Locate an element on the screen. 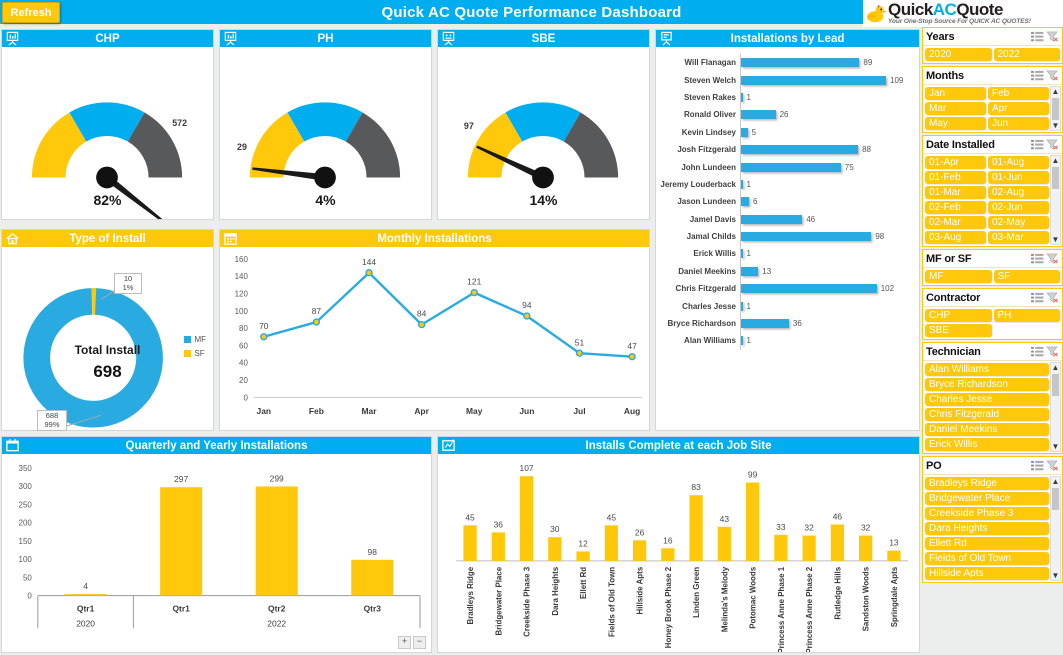  slicer-item: 2022 is located at coordinates (1026, 54).